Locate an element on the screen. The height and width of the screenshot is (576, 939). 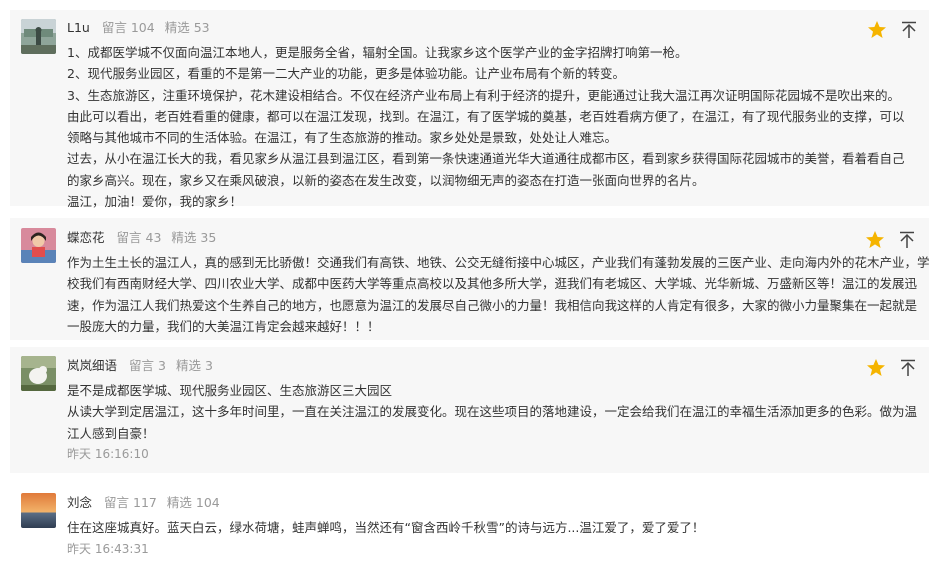
comment-timestamp: 昨天 16:16:10 is located at coordinates (108, 454).